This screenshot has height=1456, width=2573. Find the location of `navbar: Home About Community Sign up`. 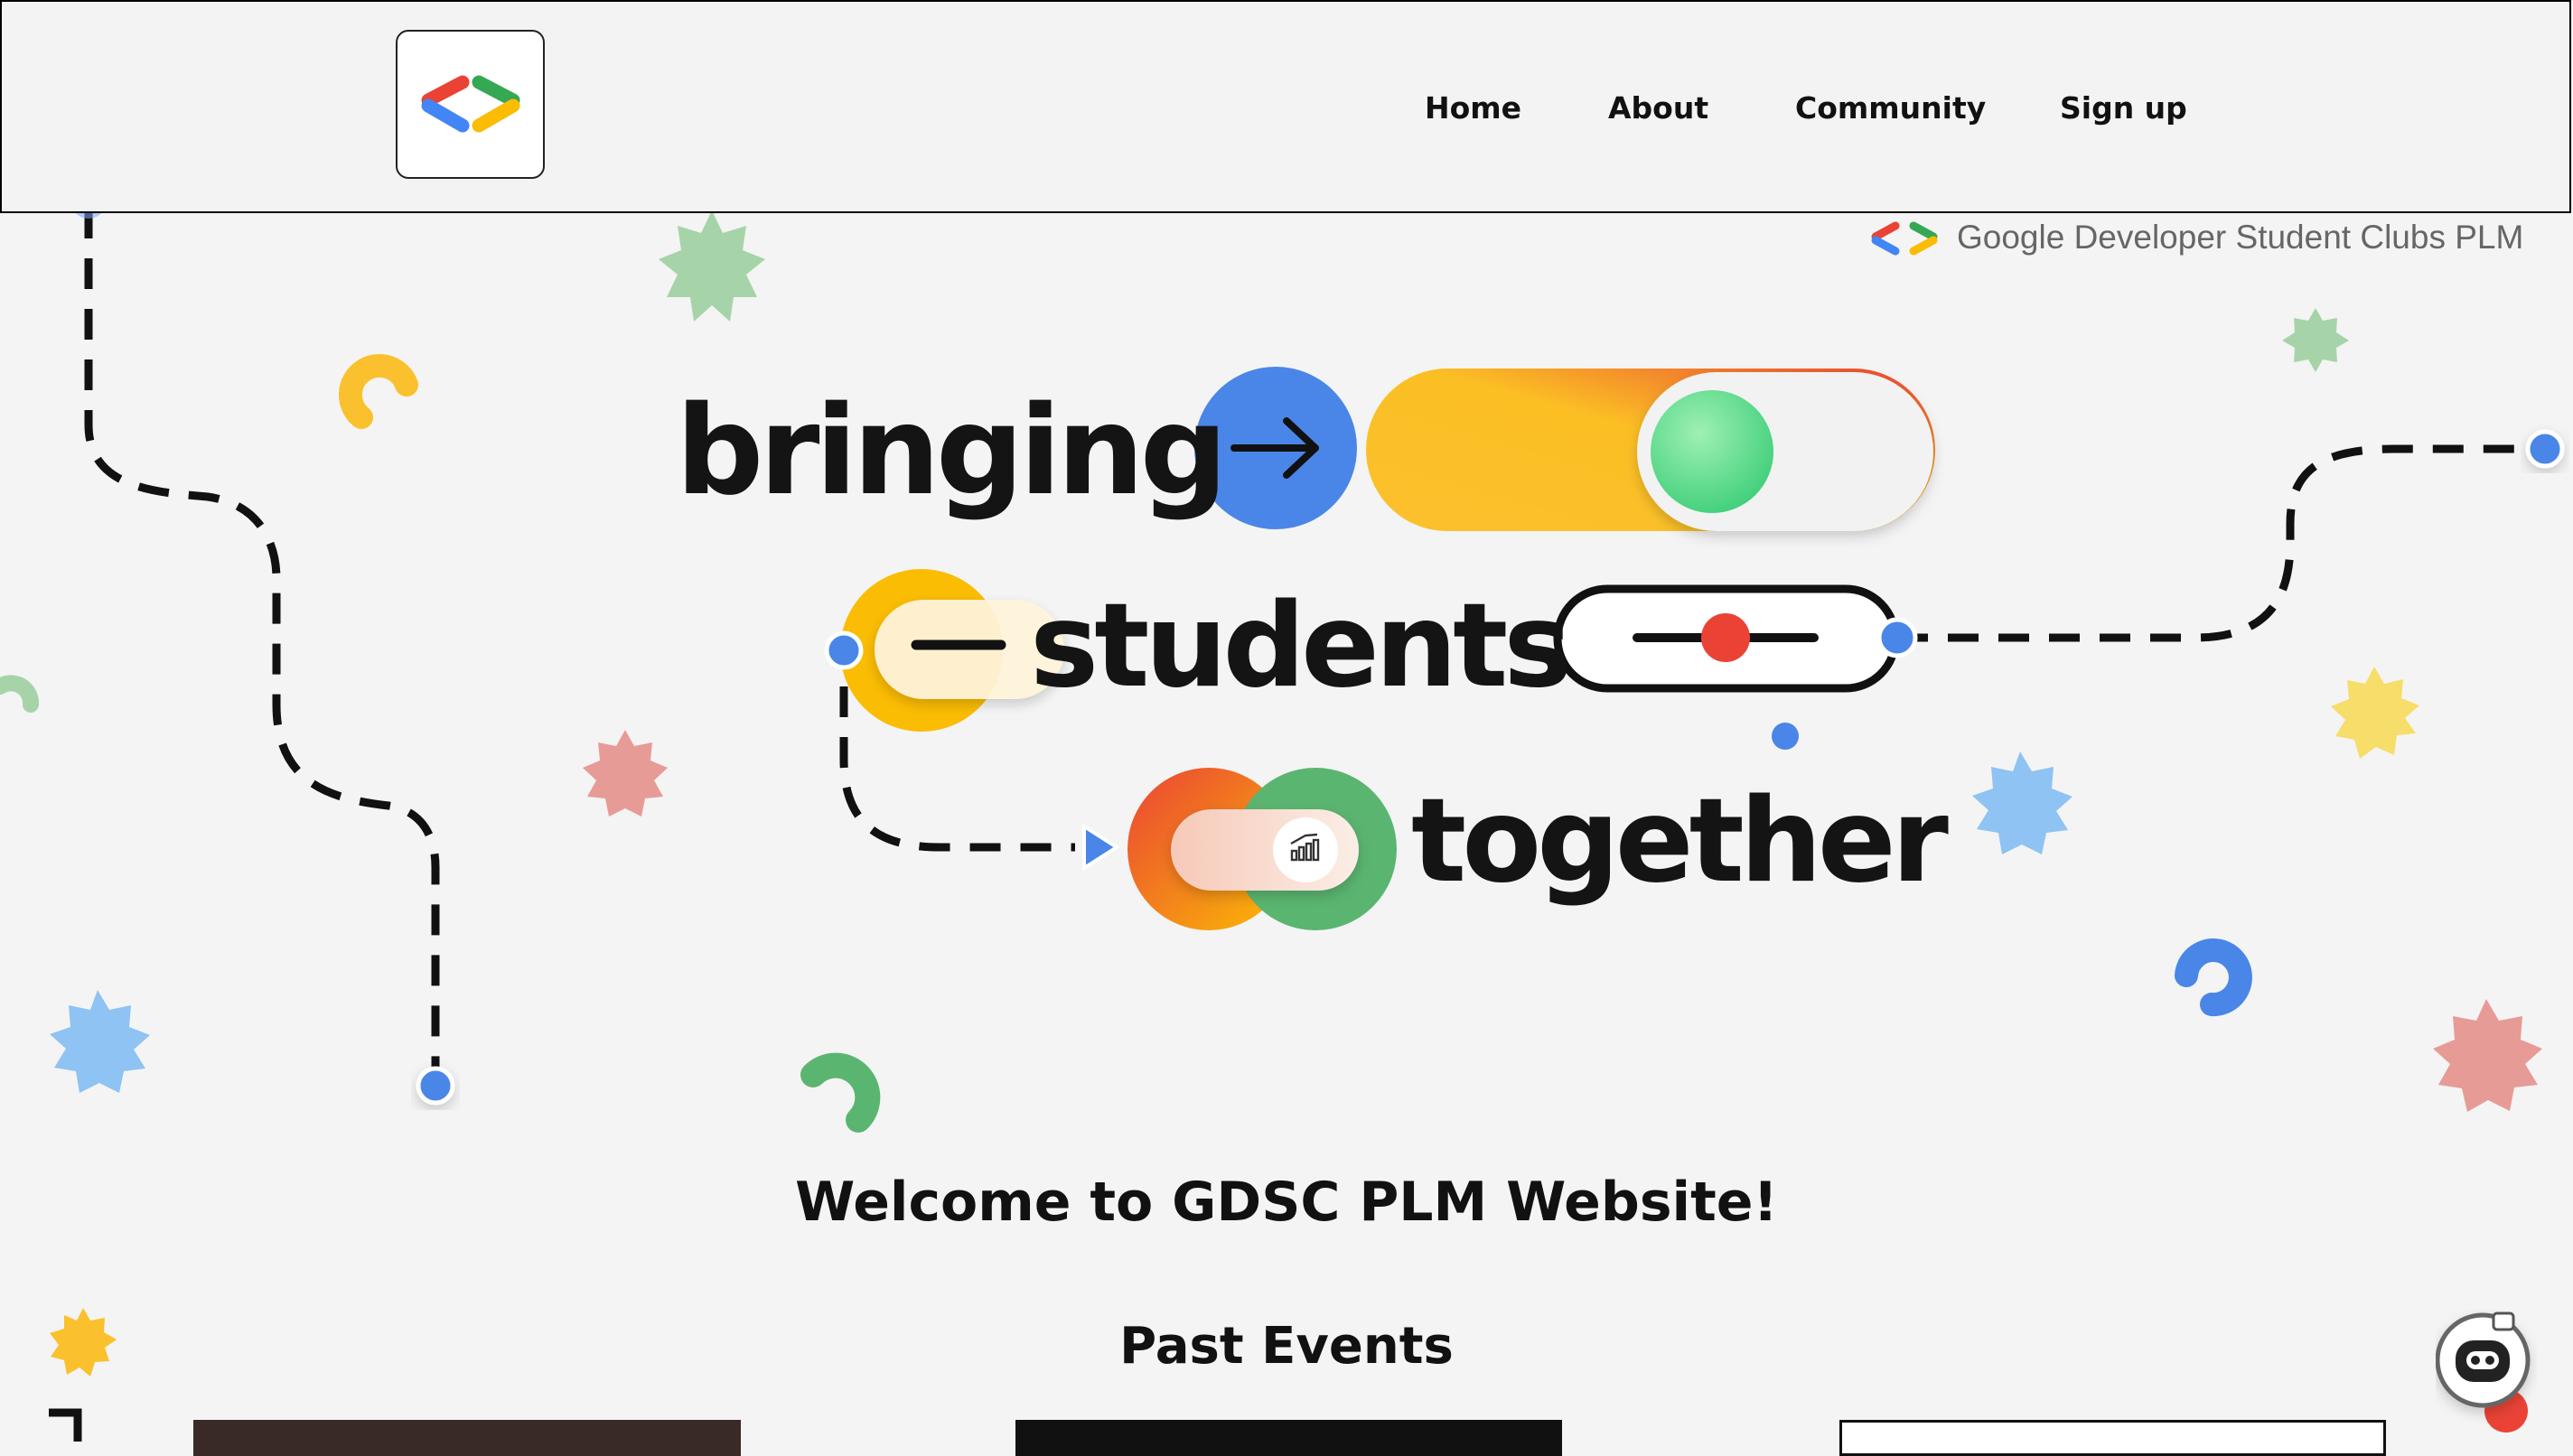

navbar: Home About Community Sign up is located at coordinates (1286, 106).